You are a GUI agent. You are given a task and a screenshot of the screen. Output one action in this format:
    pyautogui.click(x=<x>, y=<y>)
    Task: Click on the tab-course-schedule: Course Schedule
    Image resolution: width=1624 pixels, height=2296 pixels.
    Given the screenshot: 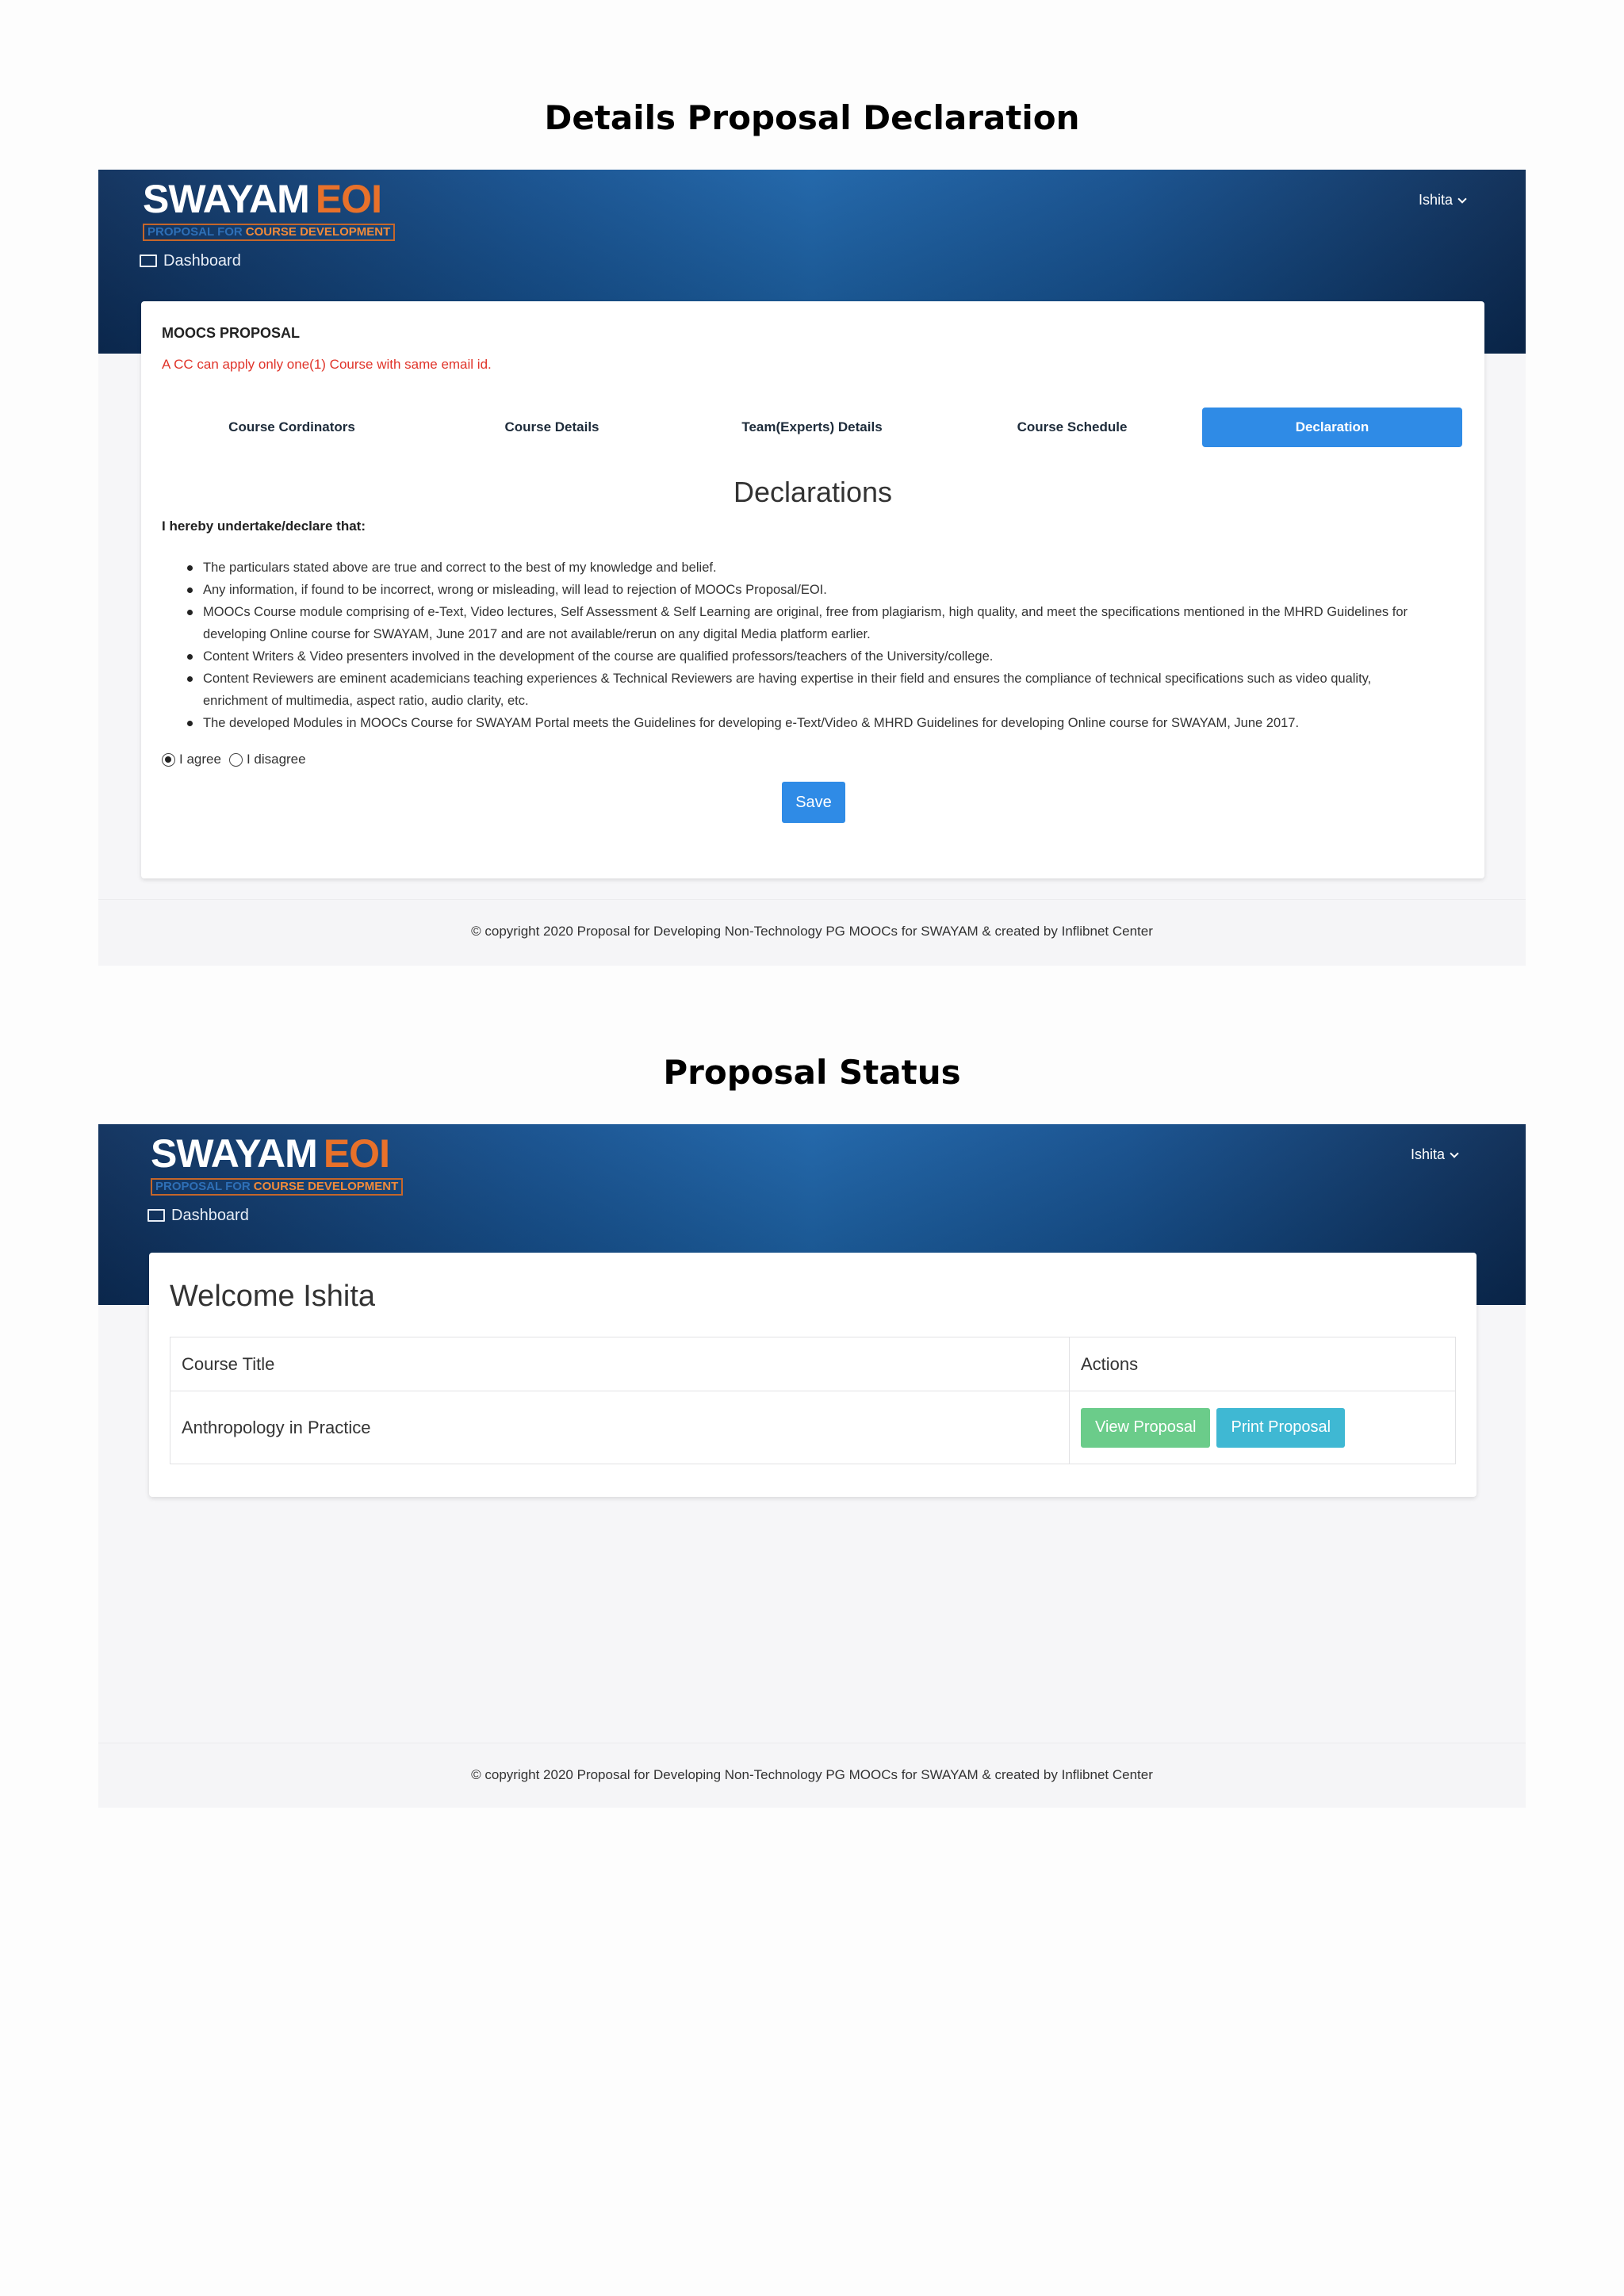 What is the action you would take?
    pyautogui.click(x=1072, y=427)
    